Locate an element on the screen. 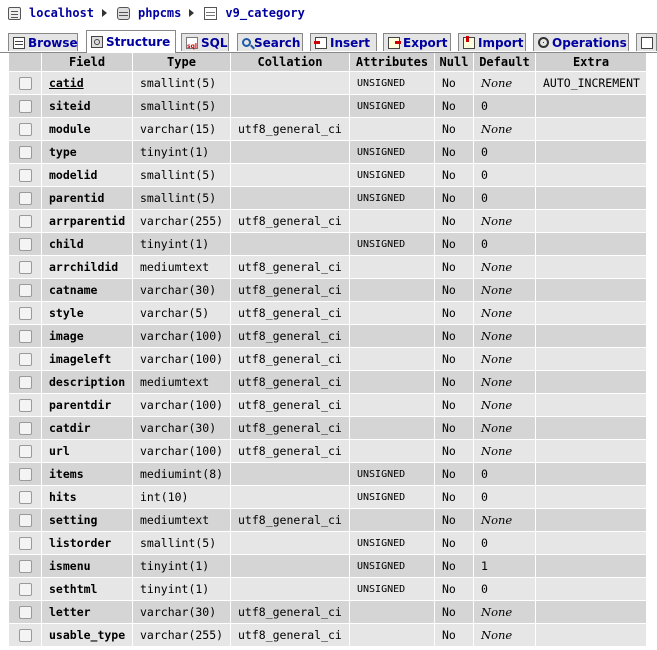 The image size is (657, 650). breadcrumb-table: v9_category is located at coordinates (254, 13).